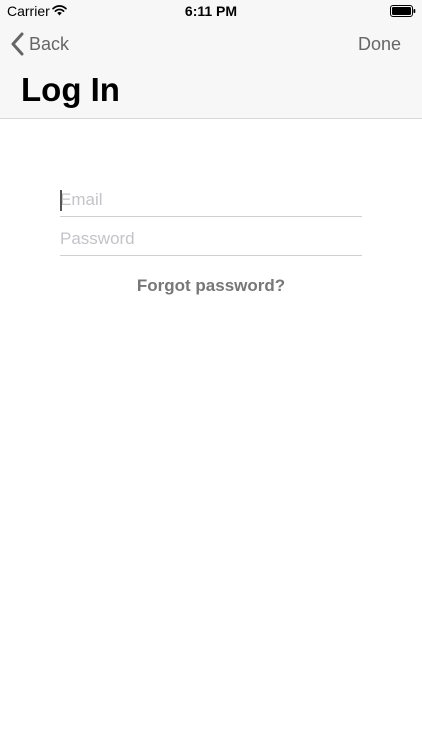 This screenshot has width=422, height=750. I want to click on battery-icon, so click(403, 11).